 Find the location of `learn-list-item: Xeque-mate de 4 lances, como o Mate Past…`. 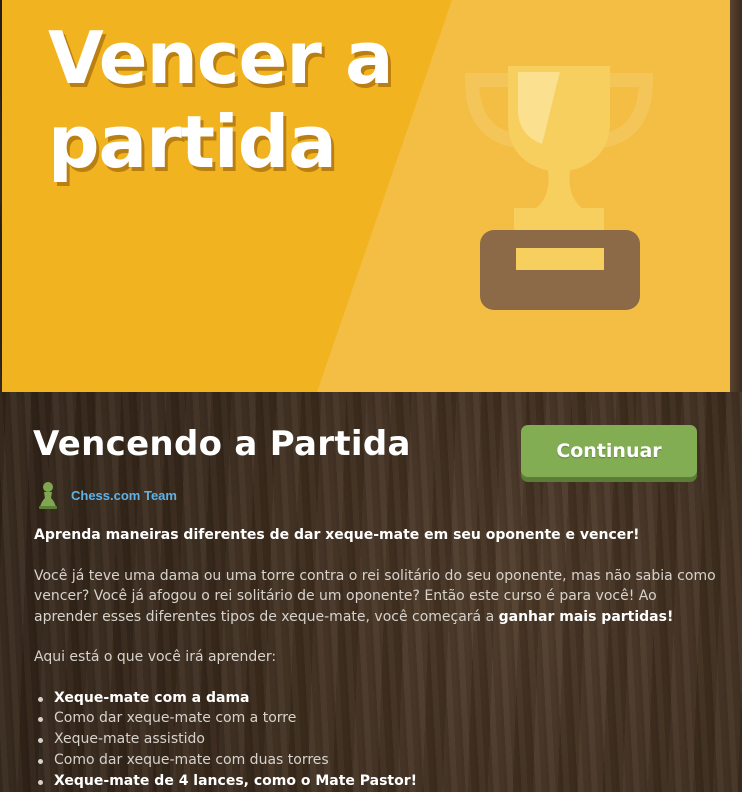

learn-list-item: Xeque-mate de 4 lances, como o Mate Past… is located at coordinates (381, 781).